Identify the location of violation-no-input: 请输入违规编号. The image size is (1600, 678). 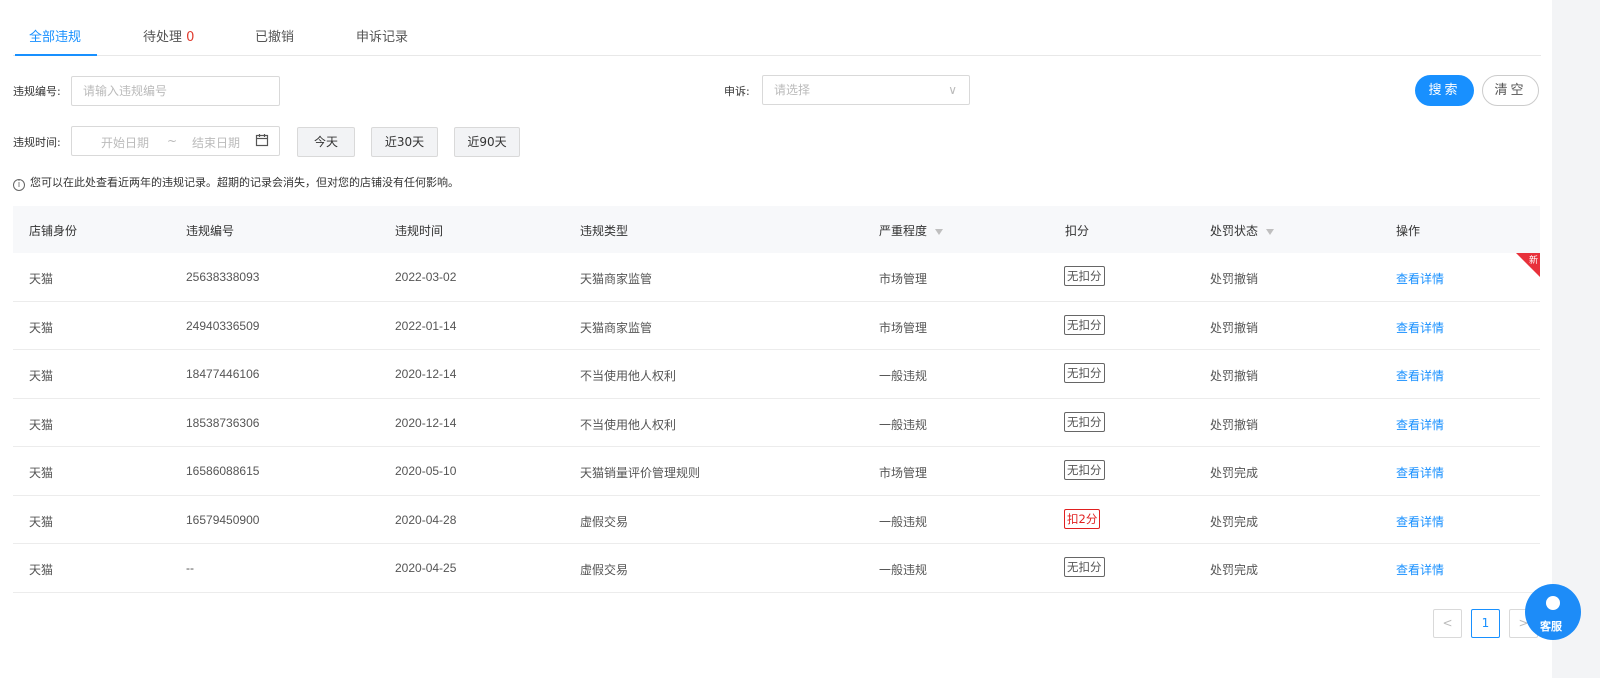
(175, 91).